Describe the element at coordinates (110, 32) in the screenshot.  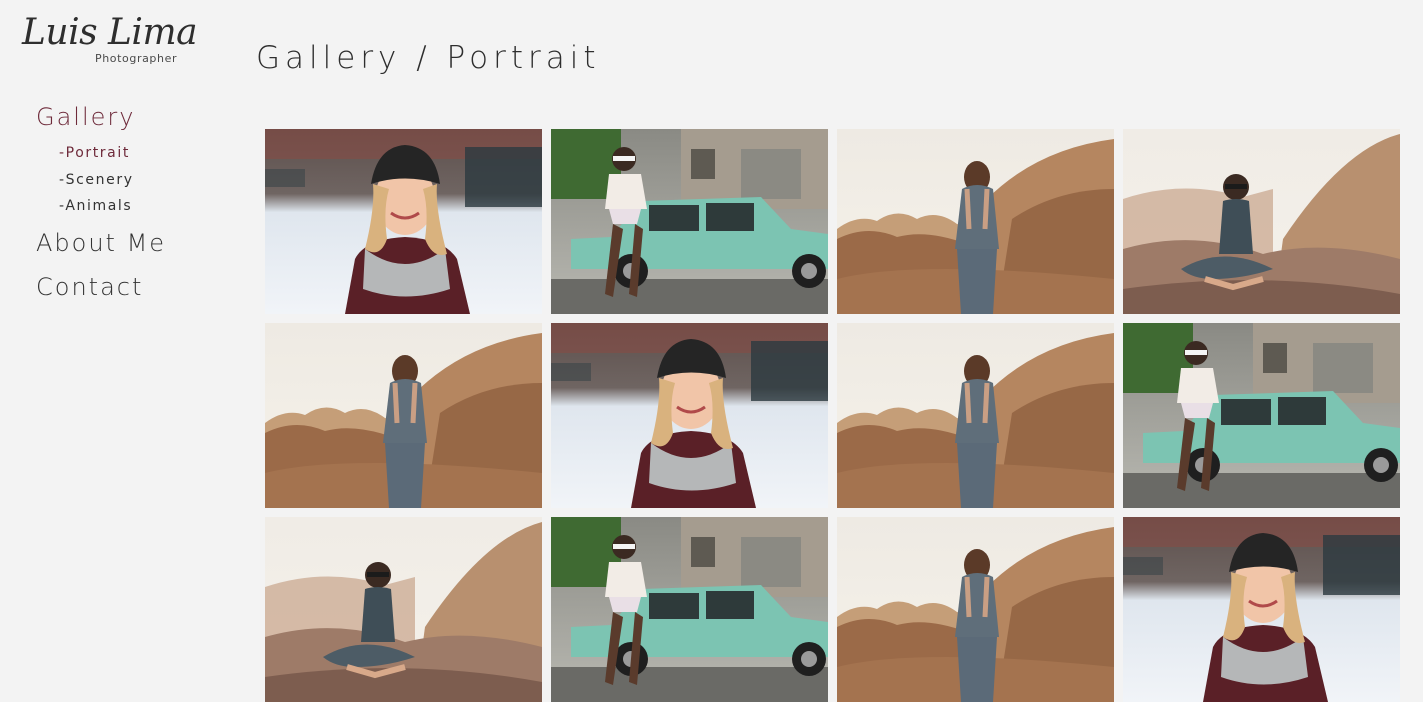
I see `brand-name: Luis Lima` at that location.